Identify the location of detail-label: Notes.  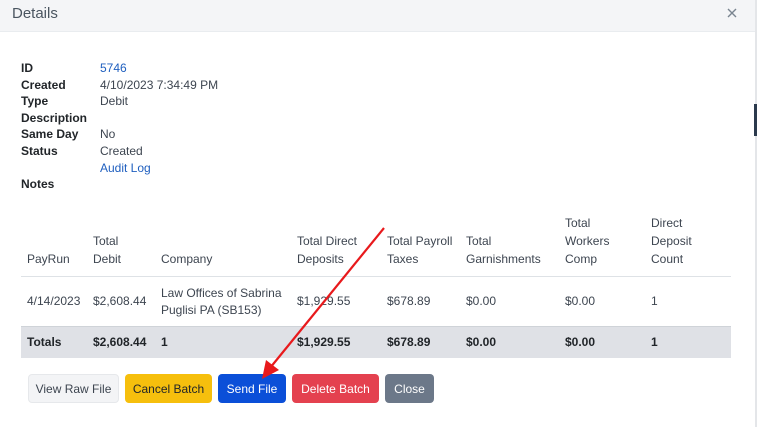
(38, 184).